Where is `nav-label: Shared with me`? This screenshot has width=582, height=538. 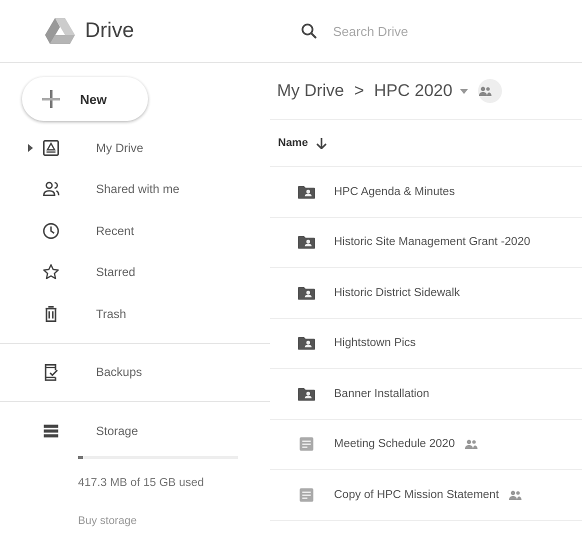
nav-label: Shared with me is located at coordinates (138, 189).